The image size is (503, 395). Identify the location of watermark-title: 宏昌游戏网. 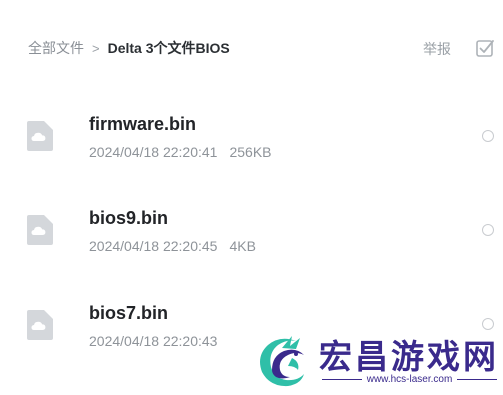
(409, 356).